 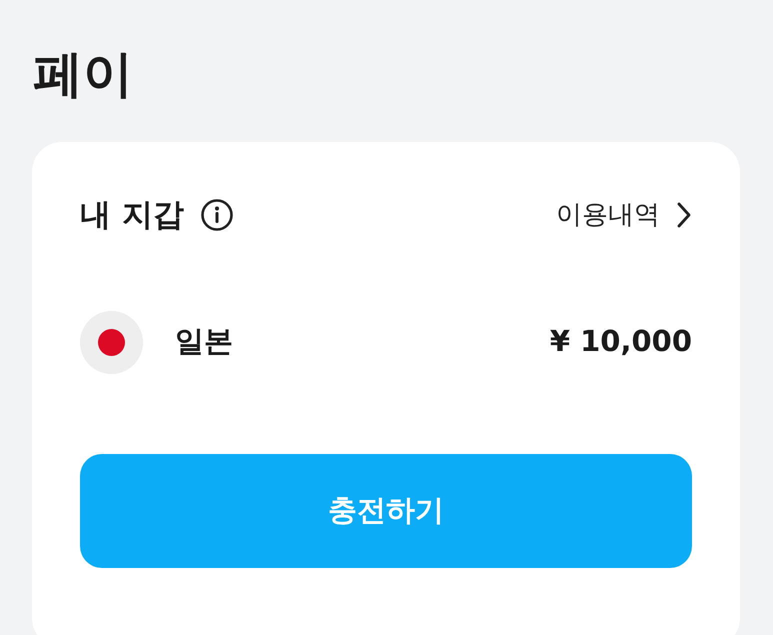 What do you see at coordinates (83, 74) in the screenshot?
I see `page-title: 페이` at bounding box center [83, 74].